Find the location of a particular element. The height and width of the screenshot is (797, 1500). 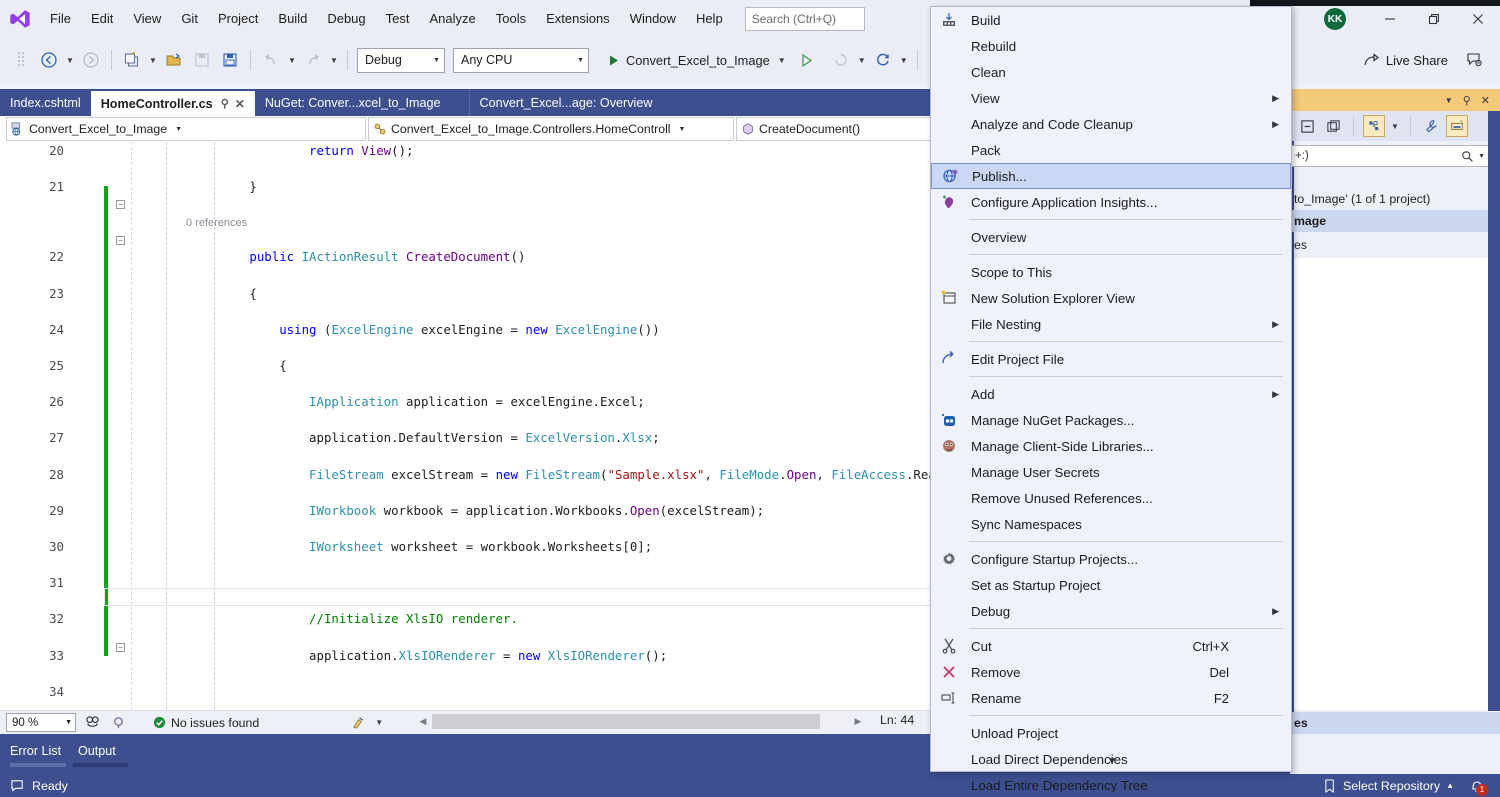

platform-combo: Any CPU ▼ is located at coordinates (521, 60).